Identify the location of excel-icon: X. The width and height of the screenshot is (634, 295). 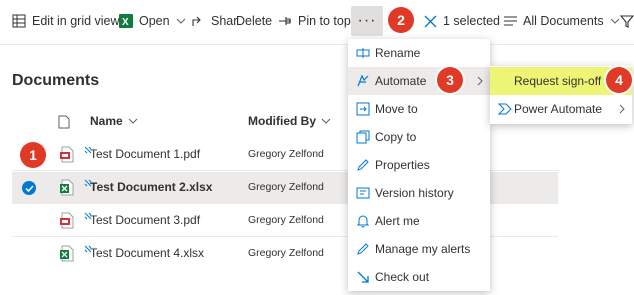
(126, 21).